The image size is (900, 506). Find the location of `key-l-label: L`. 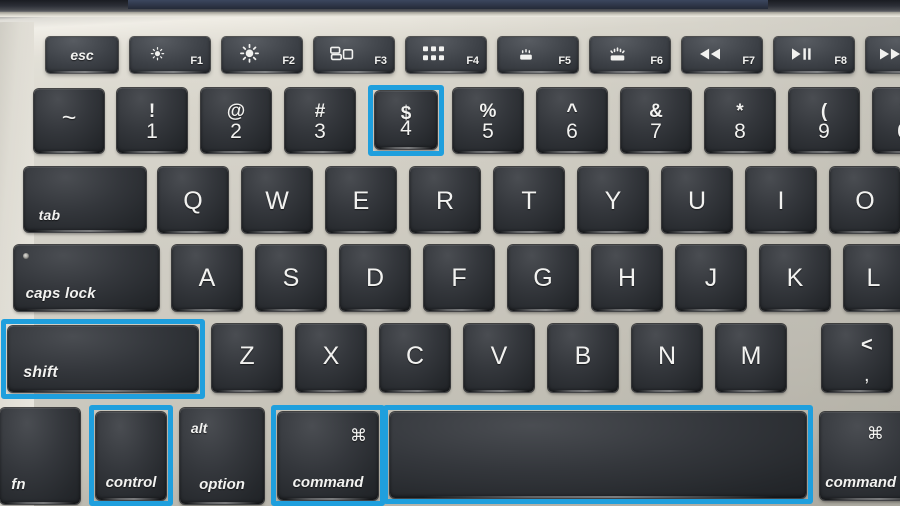

key-l-label: L is located at coordinates (873, 278).